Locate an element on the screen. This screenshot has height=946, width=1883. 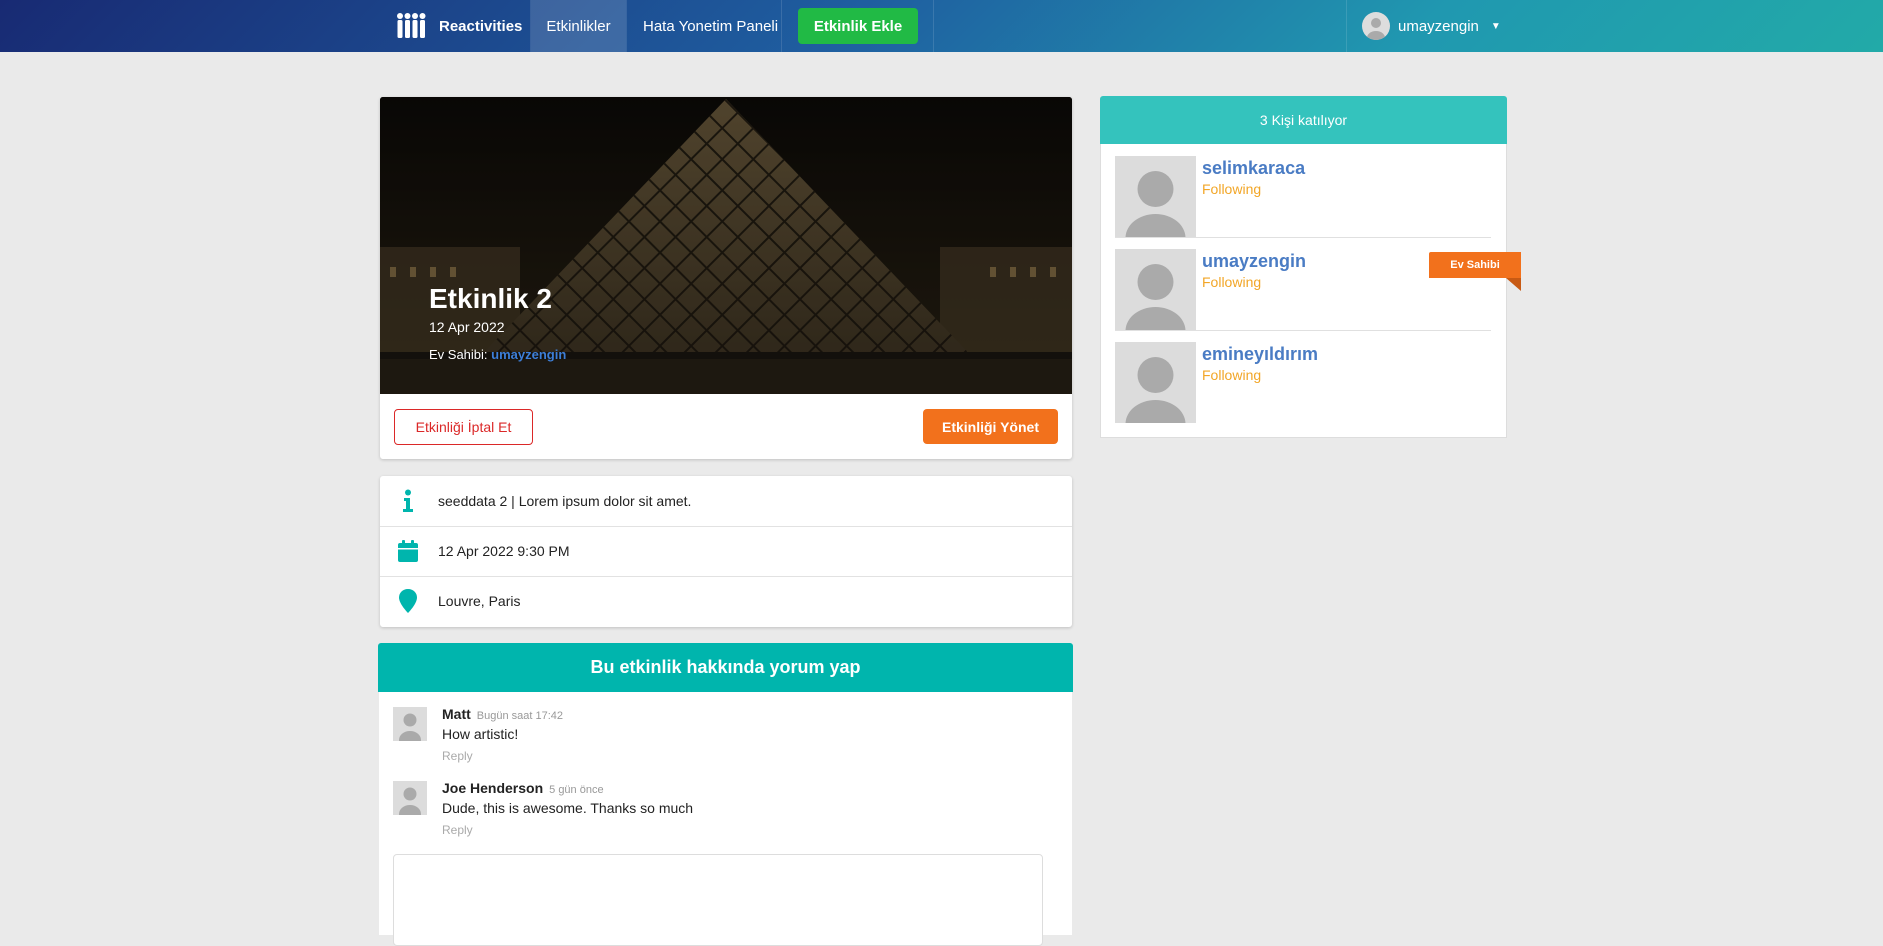
host-badge-fold is located at coordinates (1513, 284).